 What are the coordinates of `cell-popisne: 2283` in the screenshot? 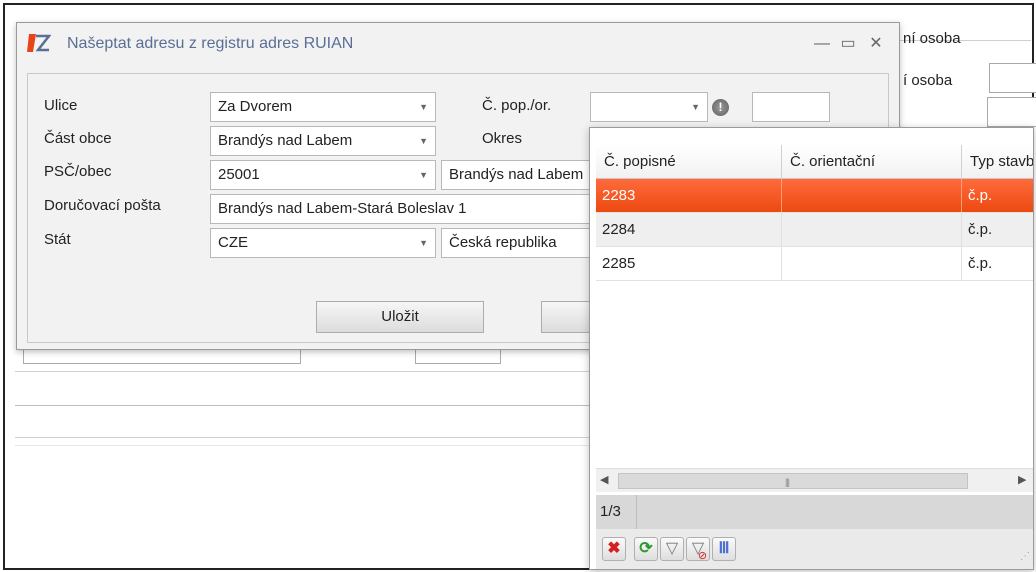 It's located at (689, 195).